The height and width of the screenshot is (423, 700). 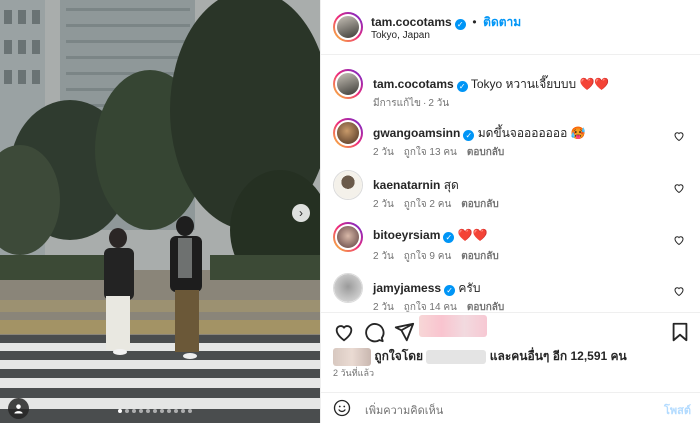 I want to click on caption-time: 2 วัน, so click(x=439, y=103).